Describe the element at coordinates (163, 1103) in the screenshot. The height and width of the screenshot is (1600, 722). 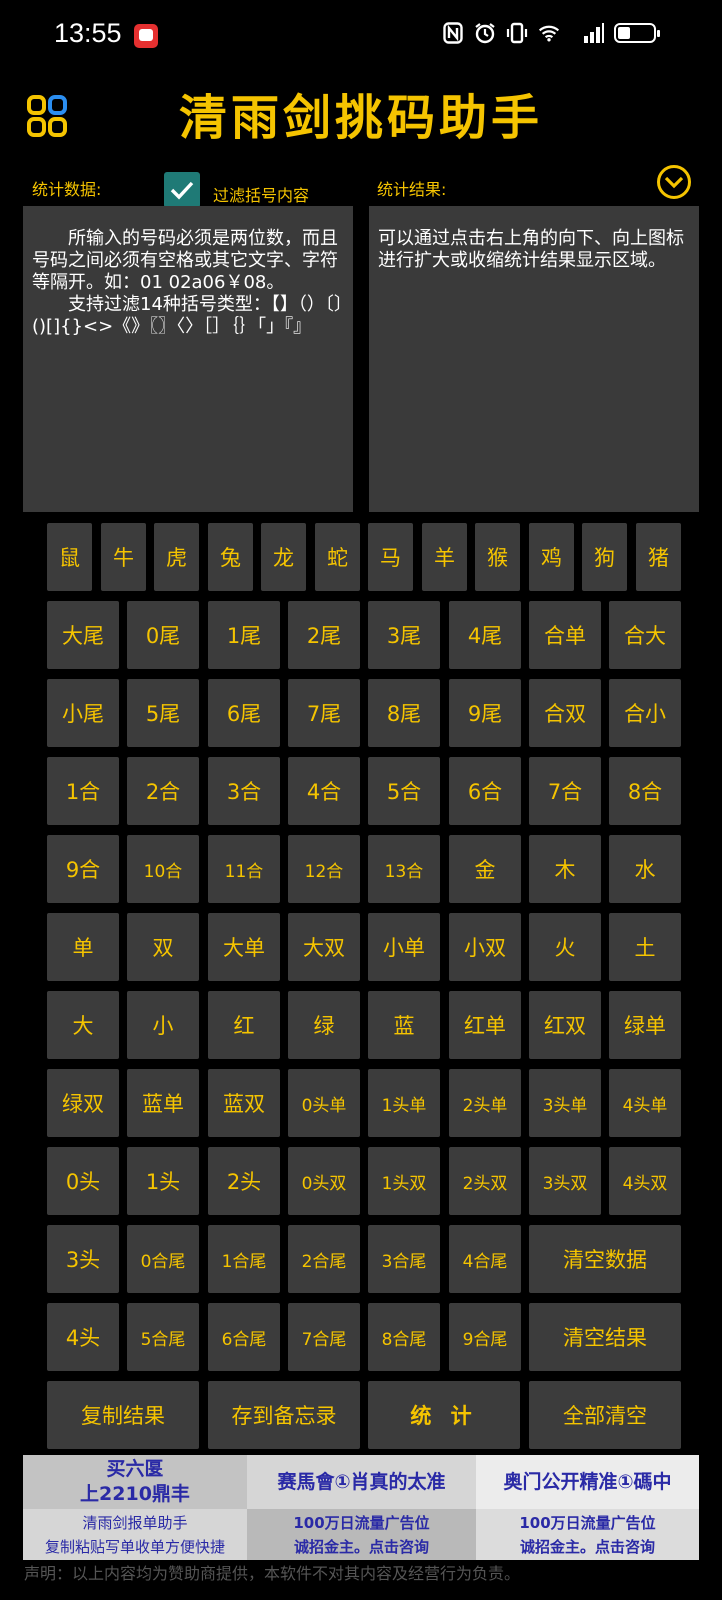
I see `grid-button: 蓝单` at that location.